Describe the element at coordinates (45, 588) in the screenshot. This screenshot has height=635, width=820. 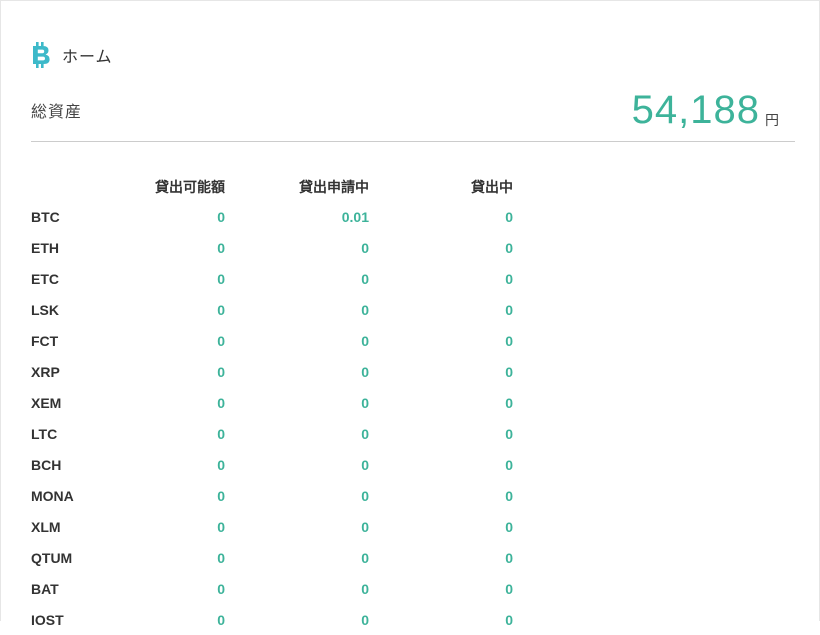
I see `row-symbol: BAT` at that location.